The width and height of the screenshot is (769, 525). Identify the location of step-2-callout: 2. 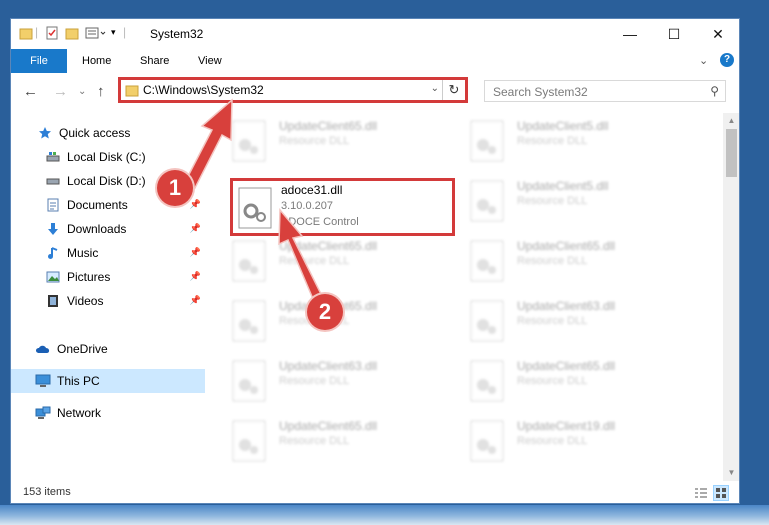
(325, 312).